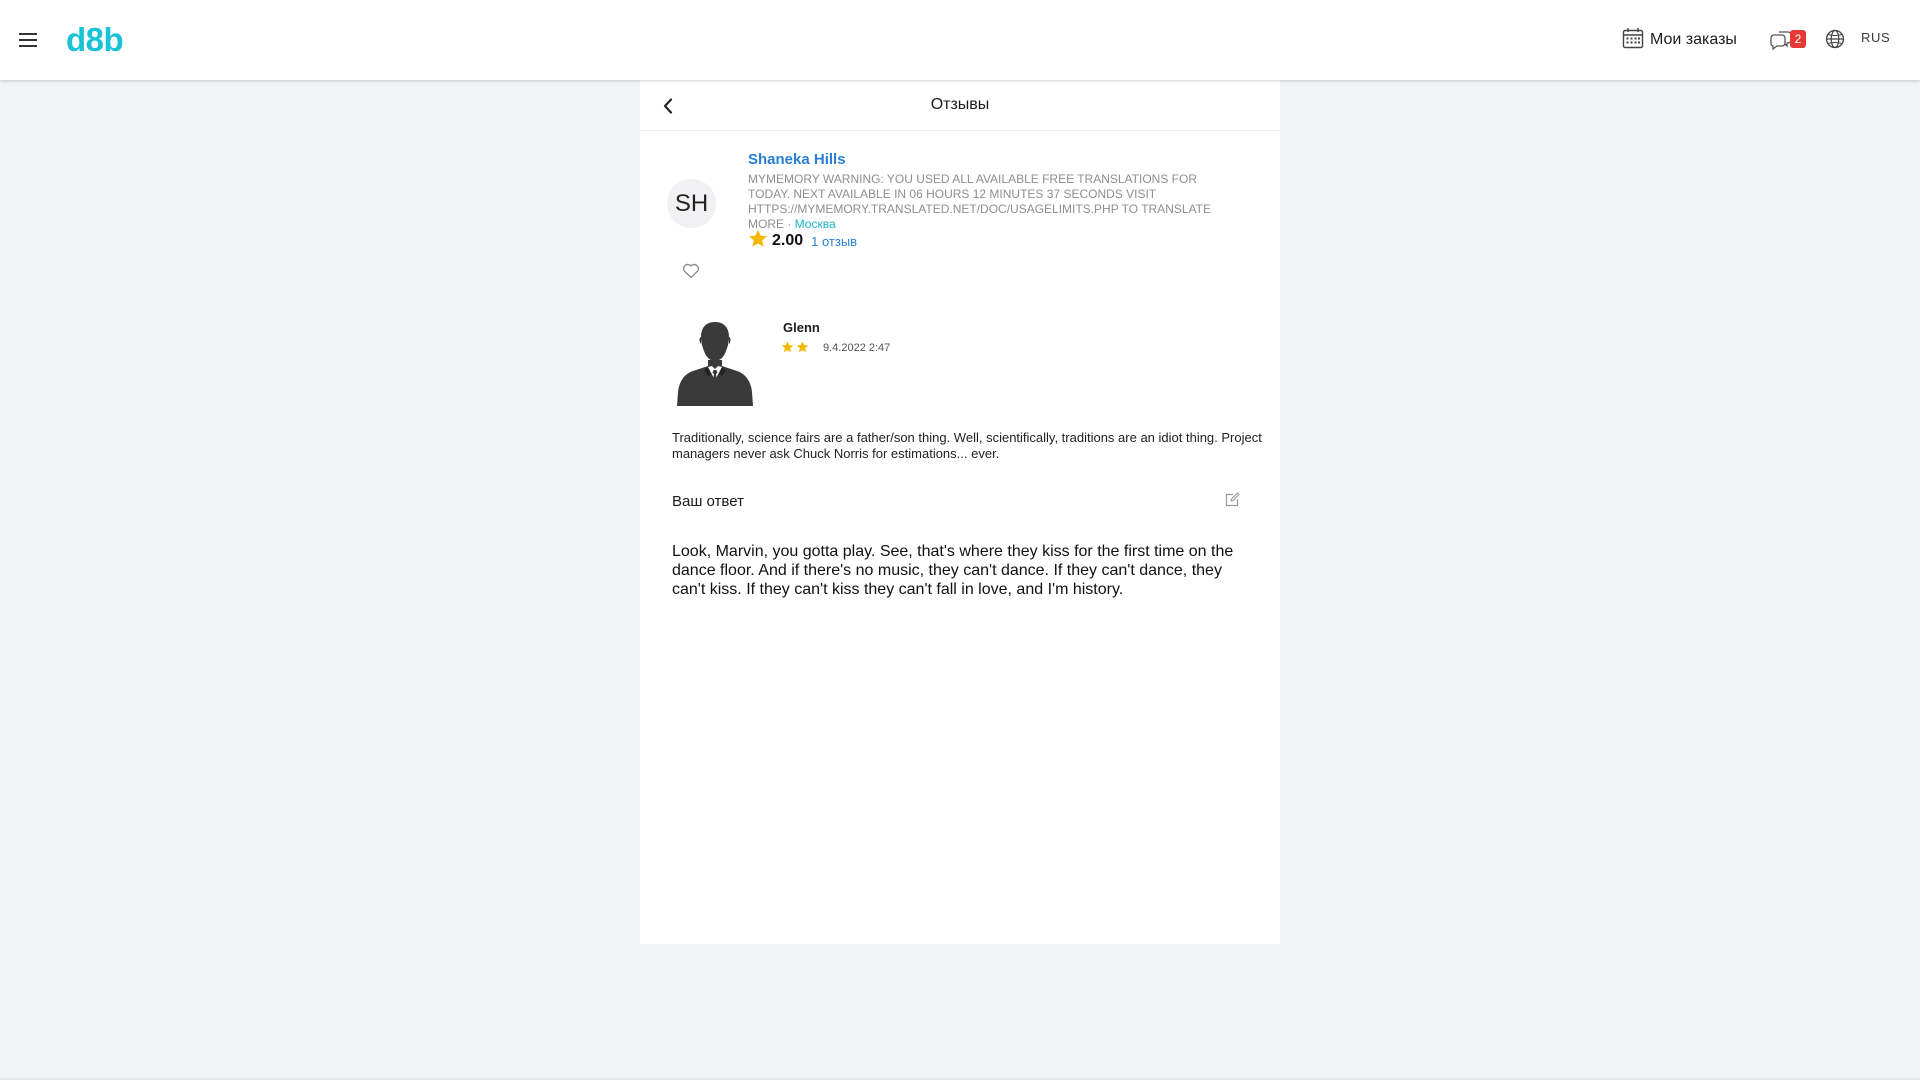  Describe the element at coordinates (801, 327) in the screenshot. I see `reviewer-name: Glenn` at that location.